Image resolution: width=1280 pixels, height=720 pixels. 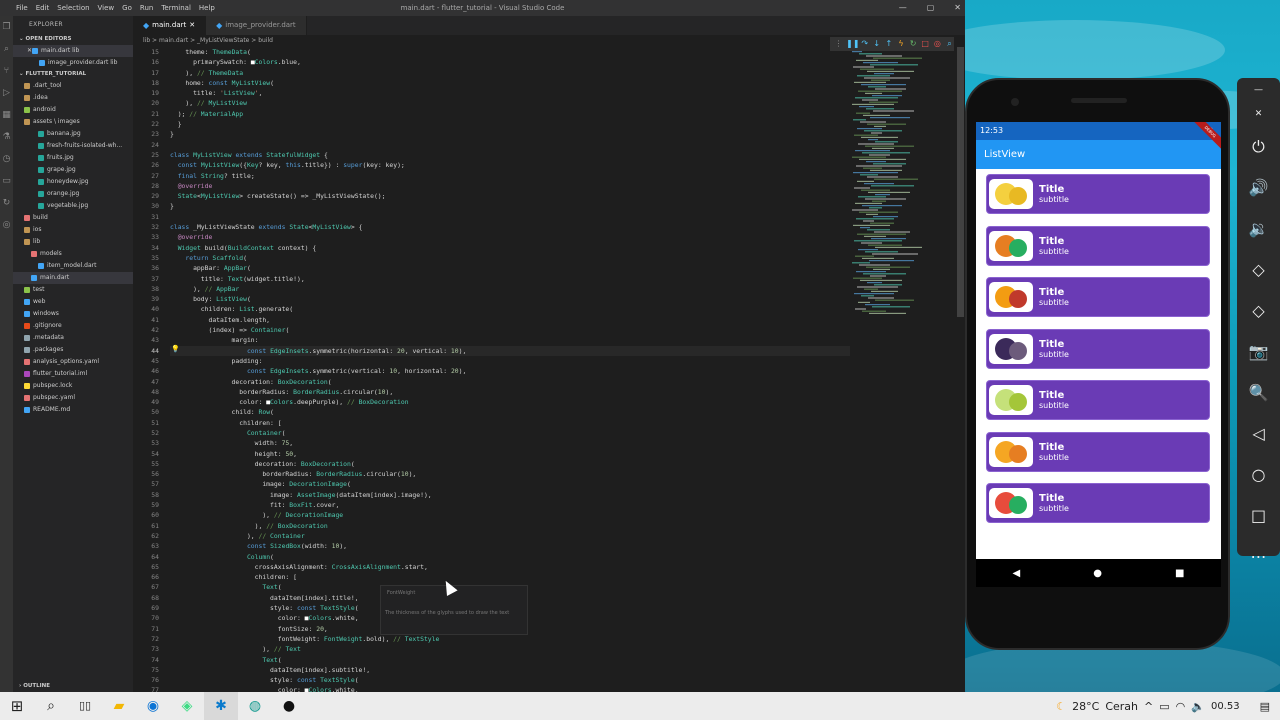 I want to click on back-icon: ◀, so click(x=1017, y=573).